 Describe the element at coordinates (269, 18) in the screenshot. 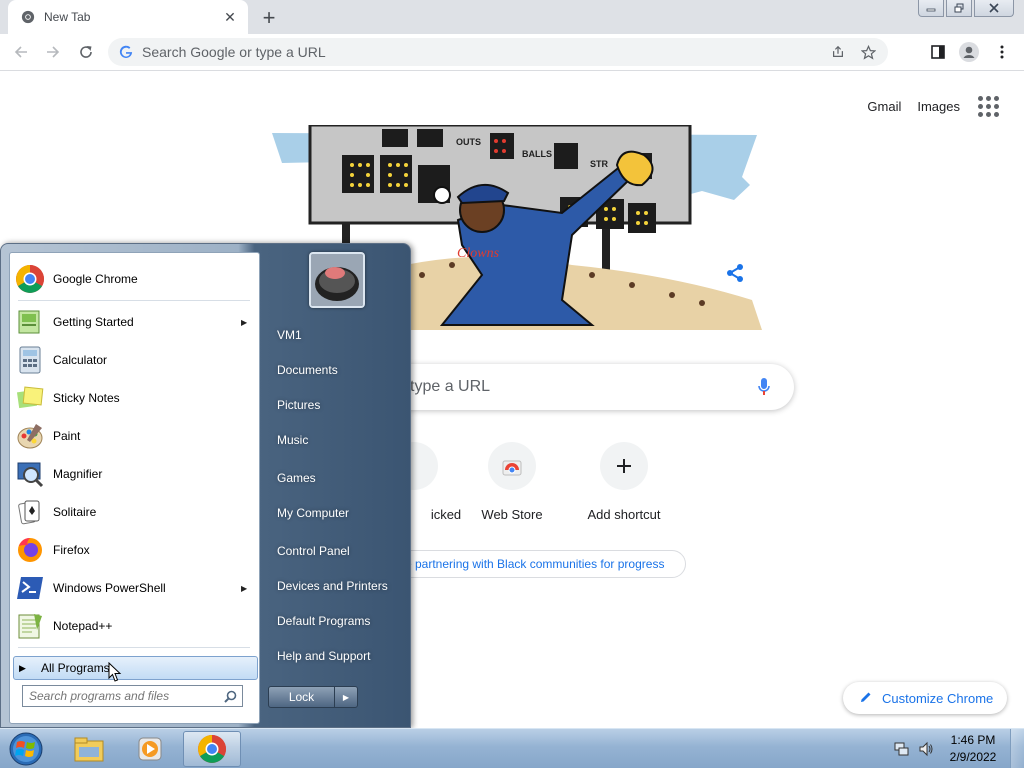

I see `new-tab-plus-icon: +` at that location.